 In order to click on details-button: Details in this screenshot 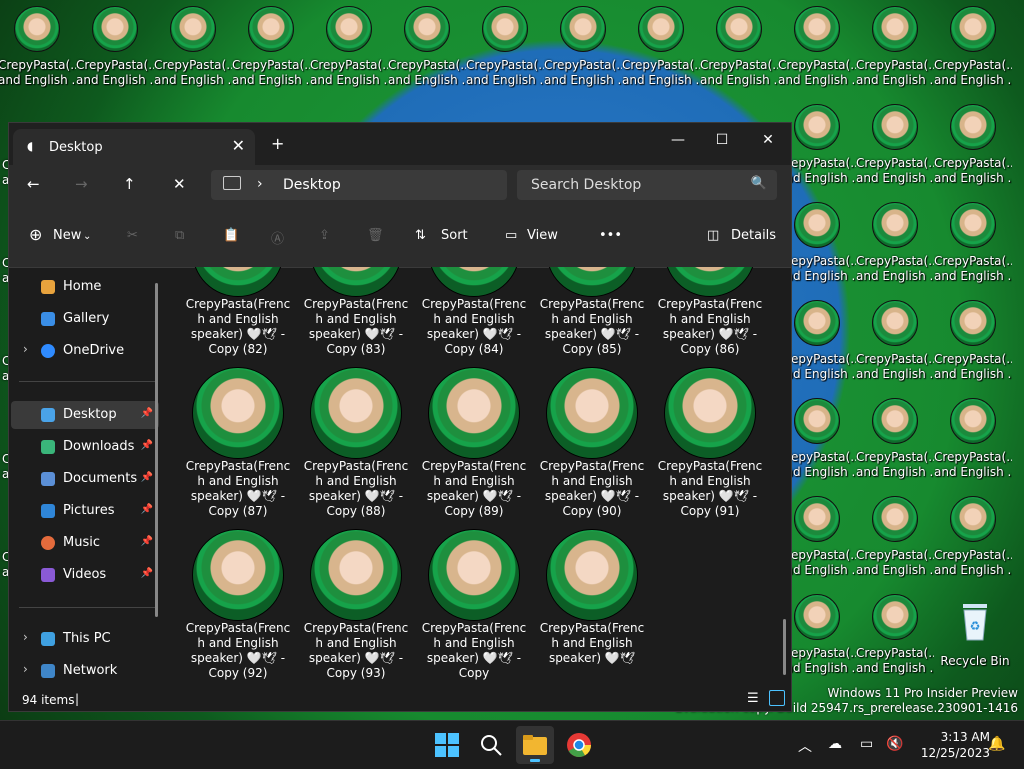, I will do `click(753, 235)`.